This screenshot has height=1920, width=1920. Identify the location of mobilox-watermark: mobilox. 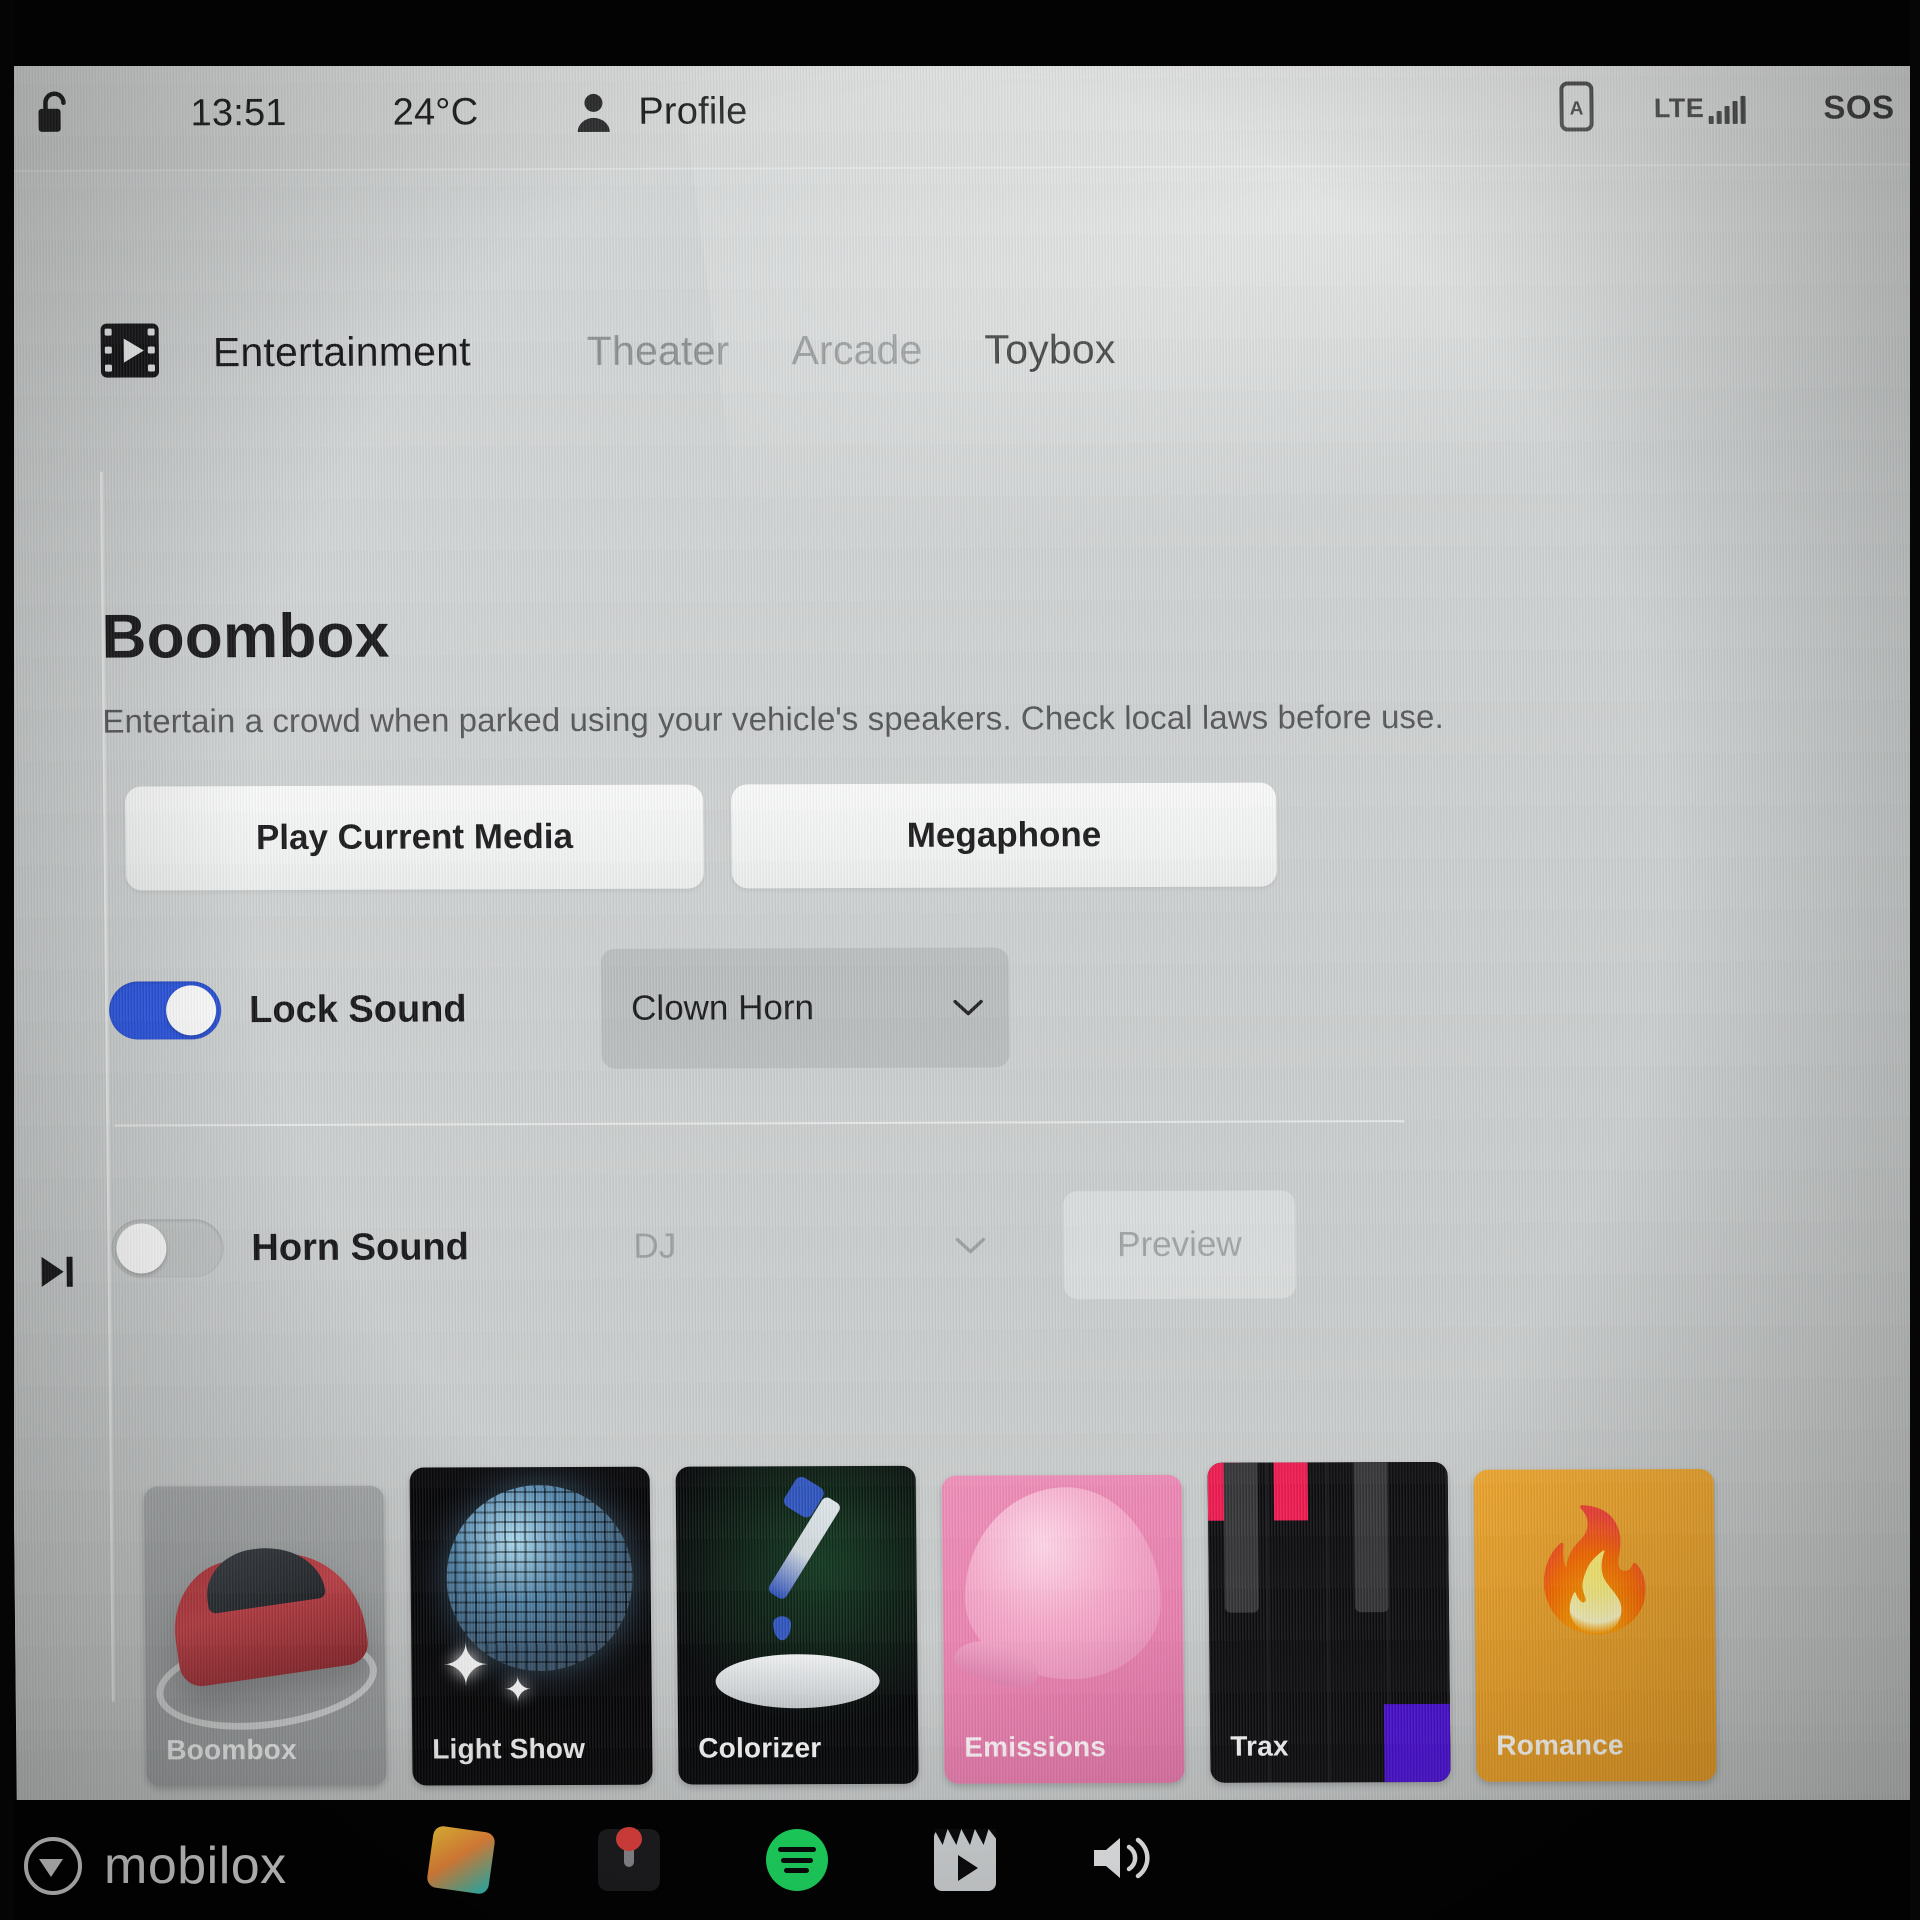
(155, 1866).